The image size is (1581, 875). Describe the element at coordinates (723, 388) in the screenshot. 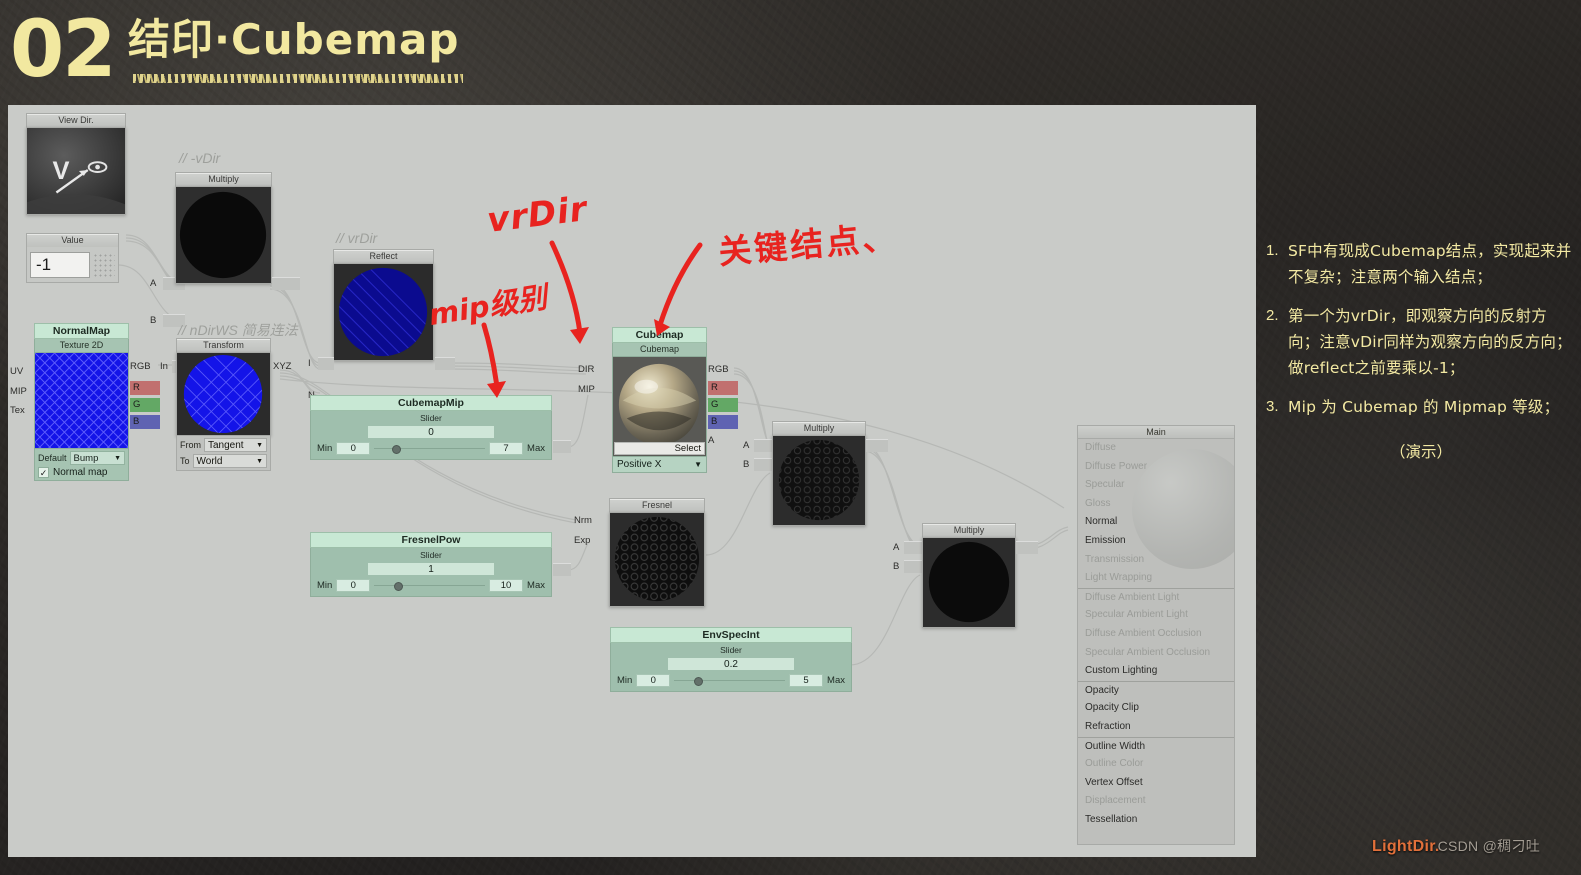

I see `port-cubemap-r: R` at that location.